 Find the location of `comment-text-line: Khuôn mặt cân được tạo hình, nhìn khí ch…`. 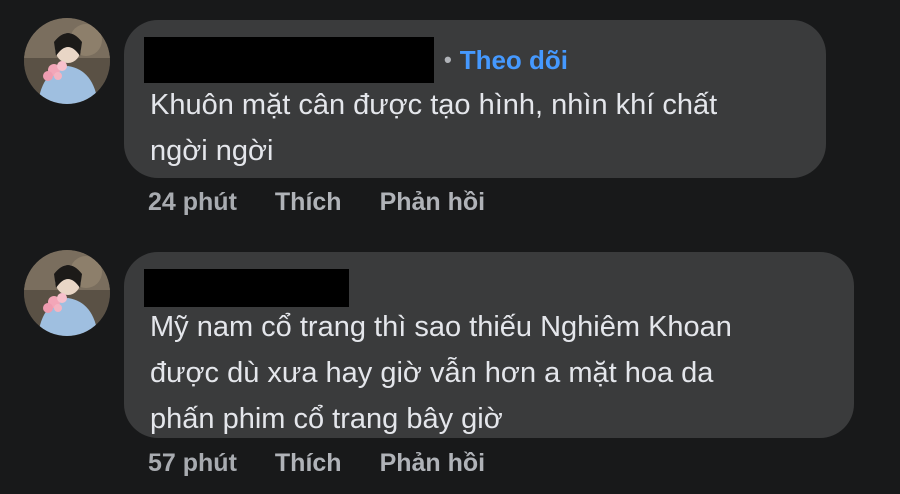

comment-text-line: Khuôn mặt cân được tạo hình, nhìn khí ch… is located at coordinates (434, 105).